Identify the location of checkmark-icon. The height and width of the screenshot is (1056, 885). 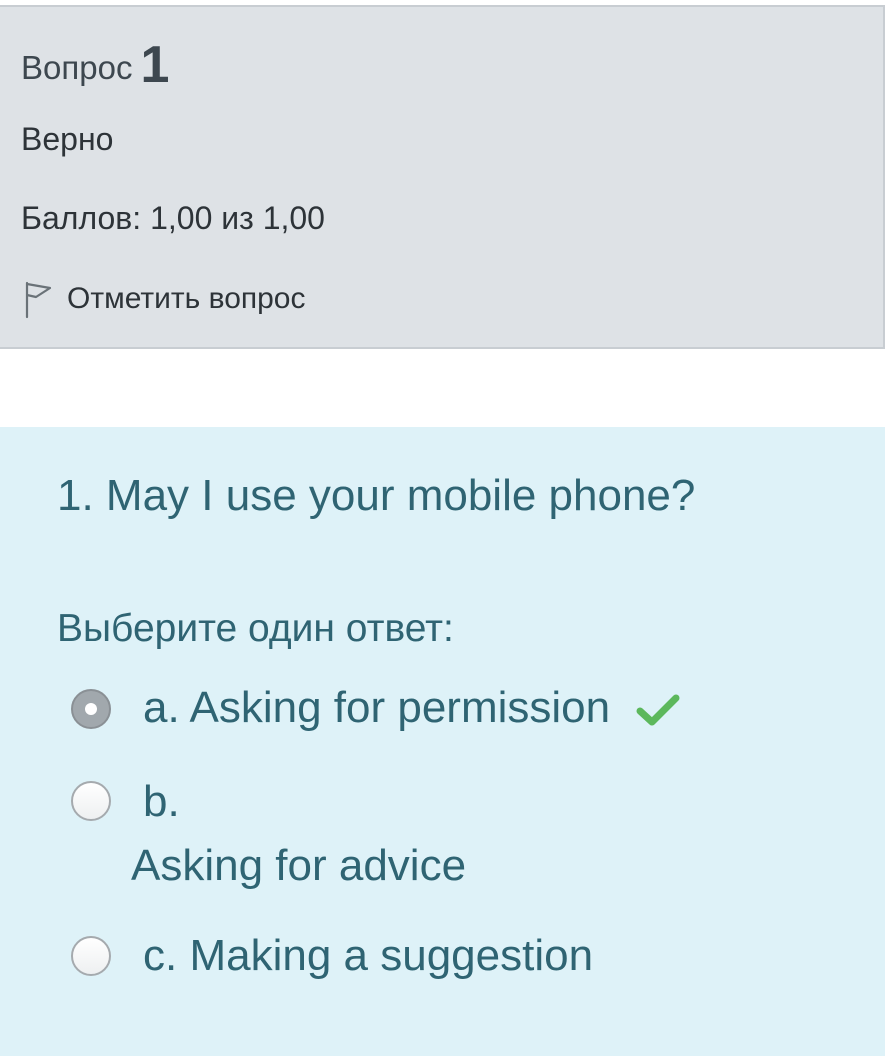
(658, 710).